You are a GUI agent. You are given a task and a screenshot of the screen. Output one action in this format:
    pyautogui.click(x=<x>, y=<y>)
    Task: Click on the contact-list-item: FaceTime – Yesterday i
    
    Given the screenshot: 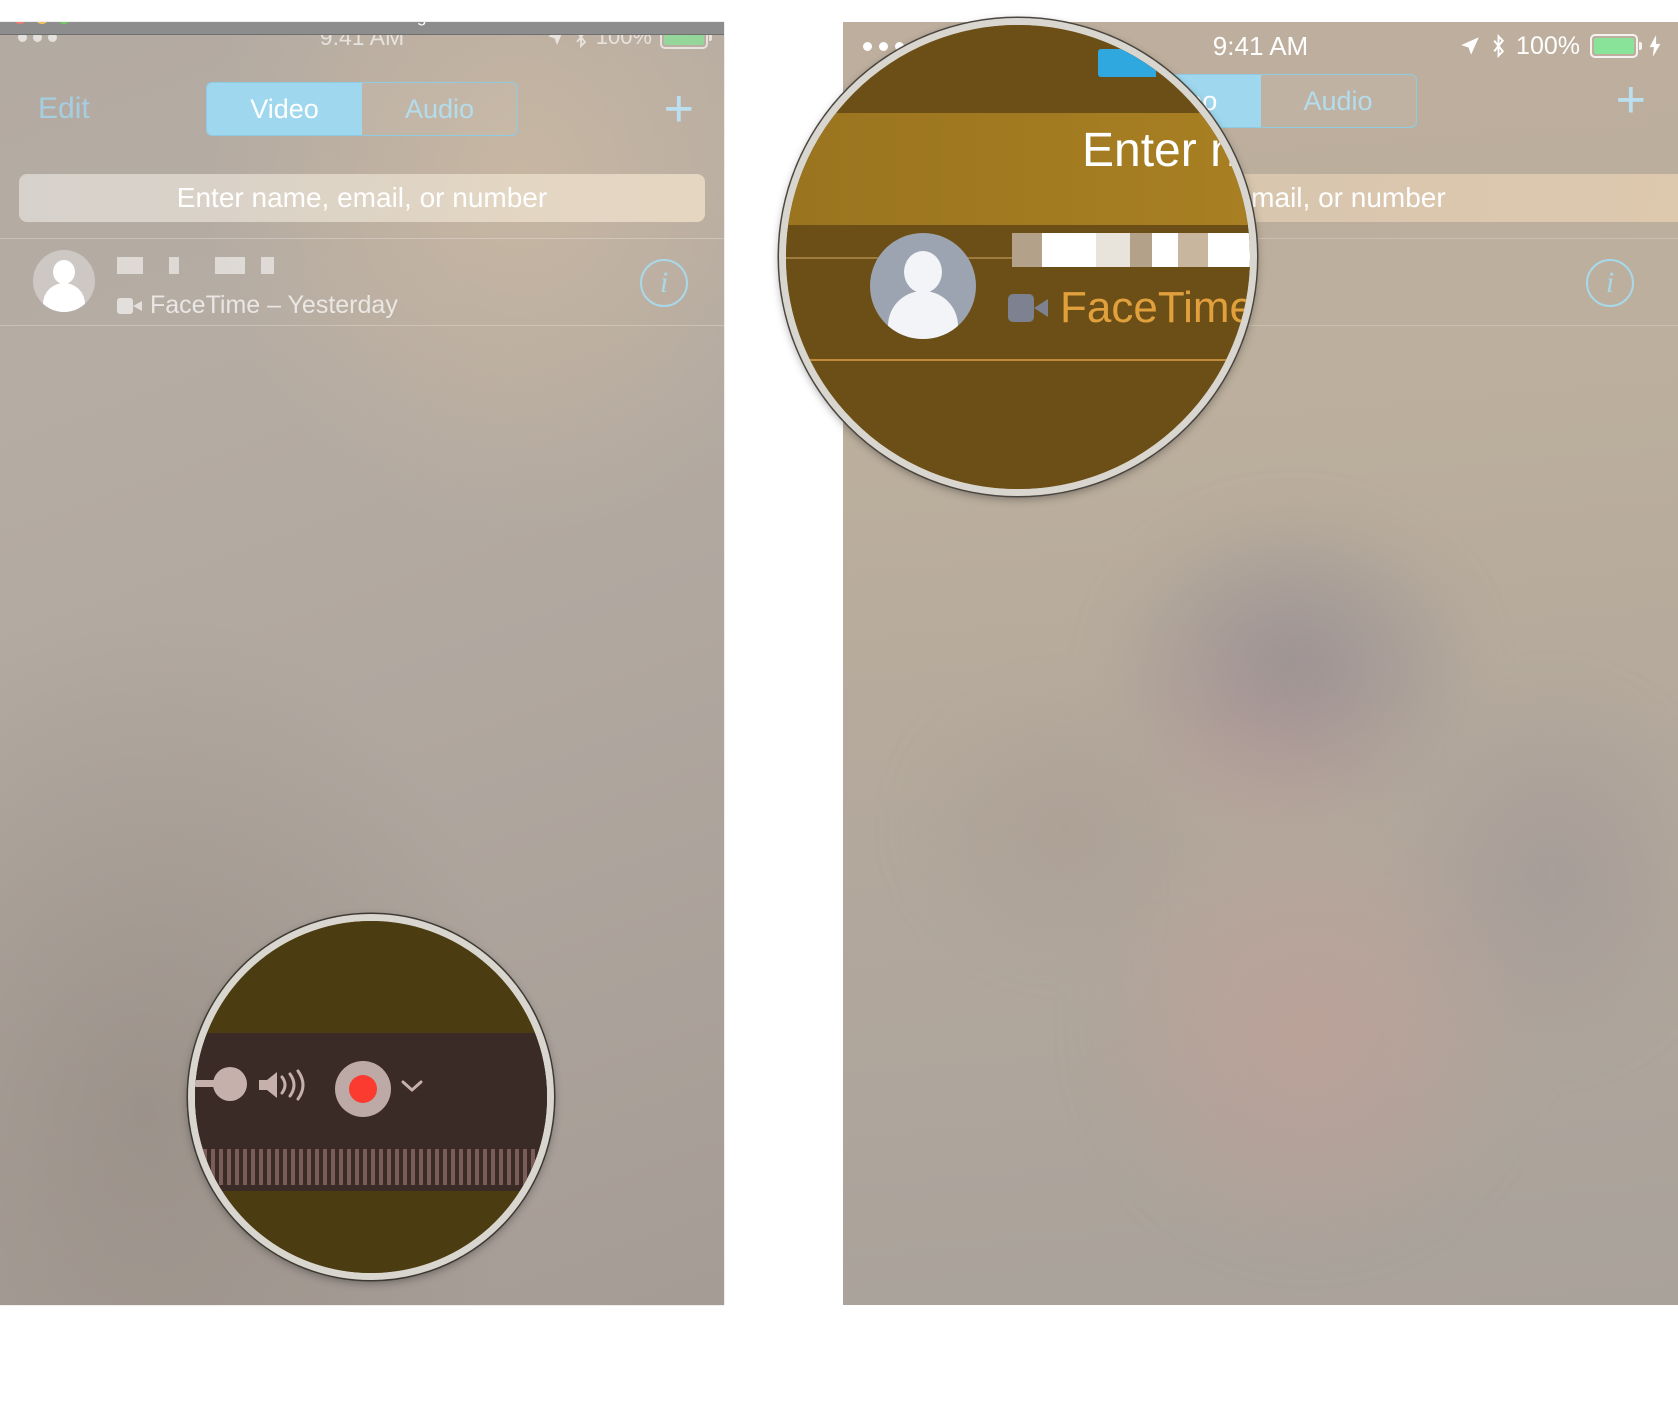 What is the action you would take?
    pyautogui.click(x=362, y=282)
    